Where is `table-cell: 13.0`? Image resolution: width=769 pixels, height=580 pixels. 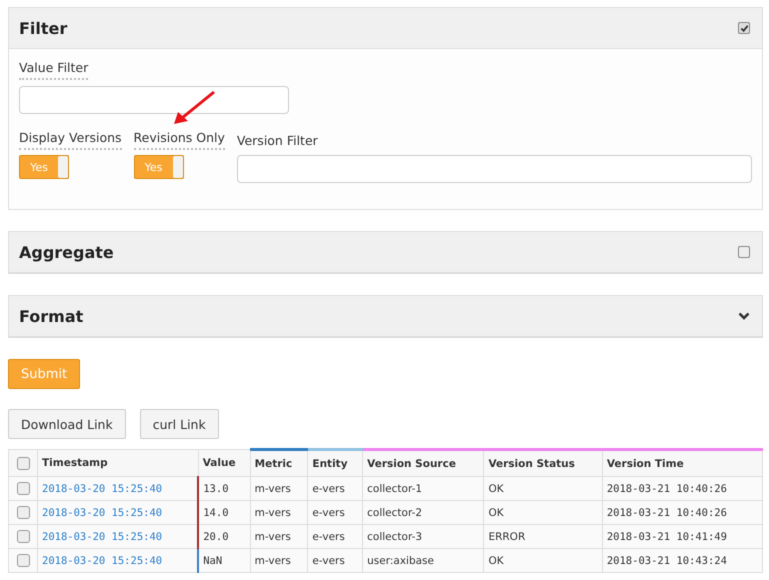 table-cell: 13.0 is located at coordinates (224, 488).